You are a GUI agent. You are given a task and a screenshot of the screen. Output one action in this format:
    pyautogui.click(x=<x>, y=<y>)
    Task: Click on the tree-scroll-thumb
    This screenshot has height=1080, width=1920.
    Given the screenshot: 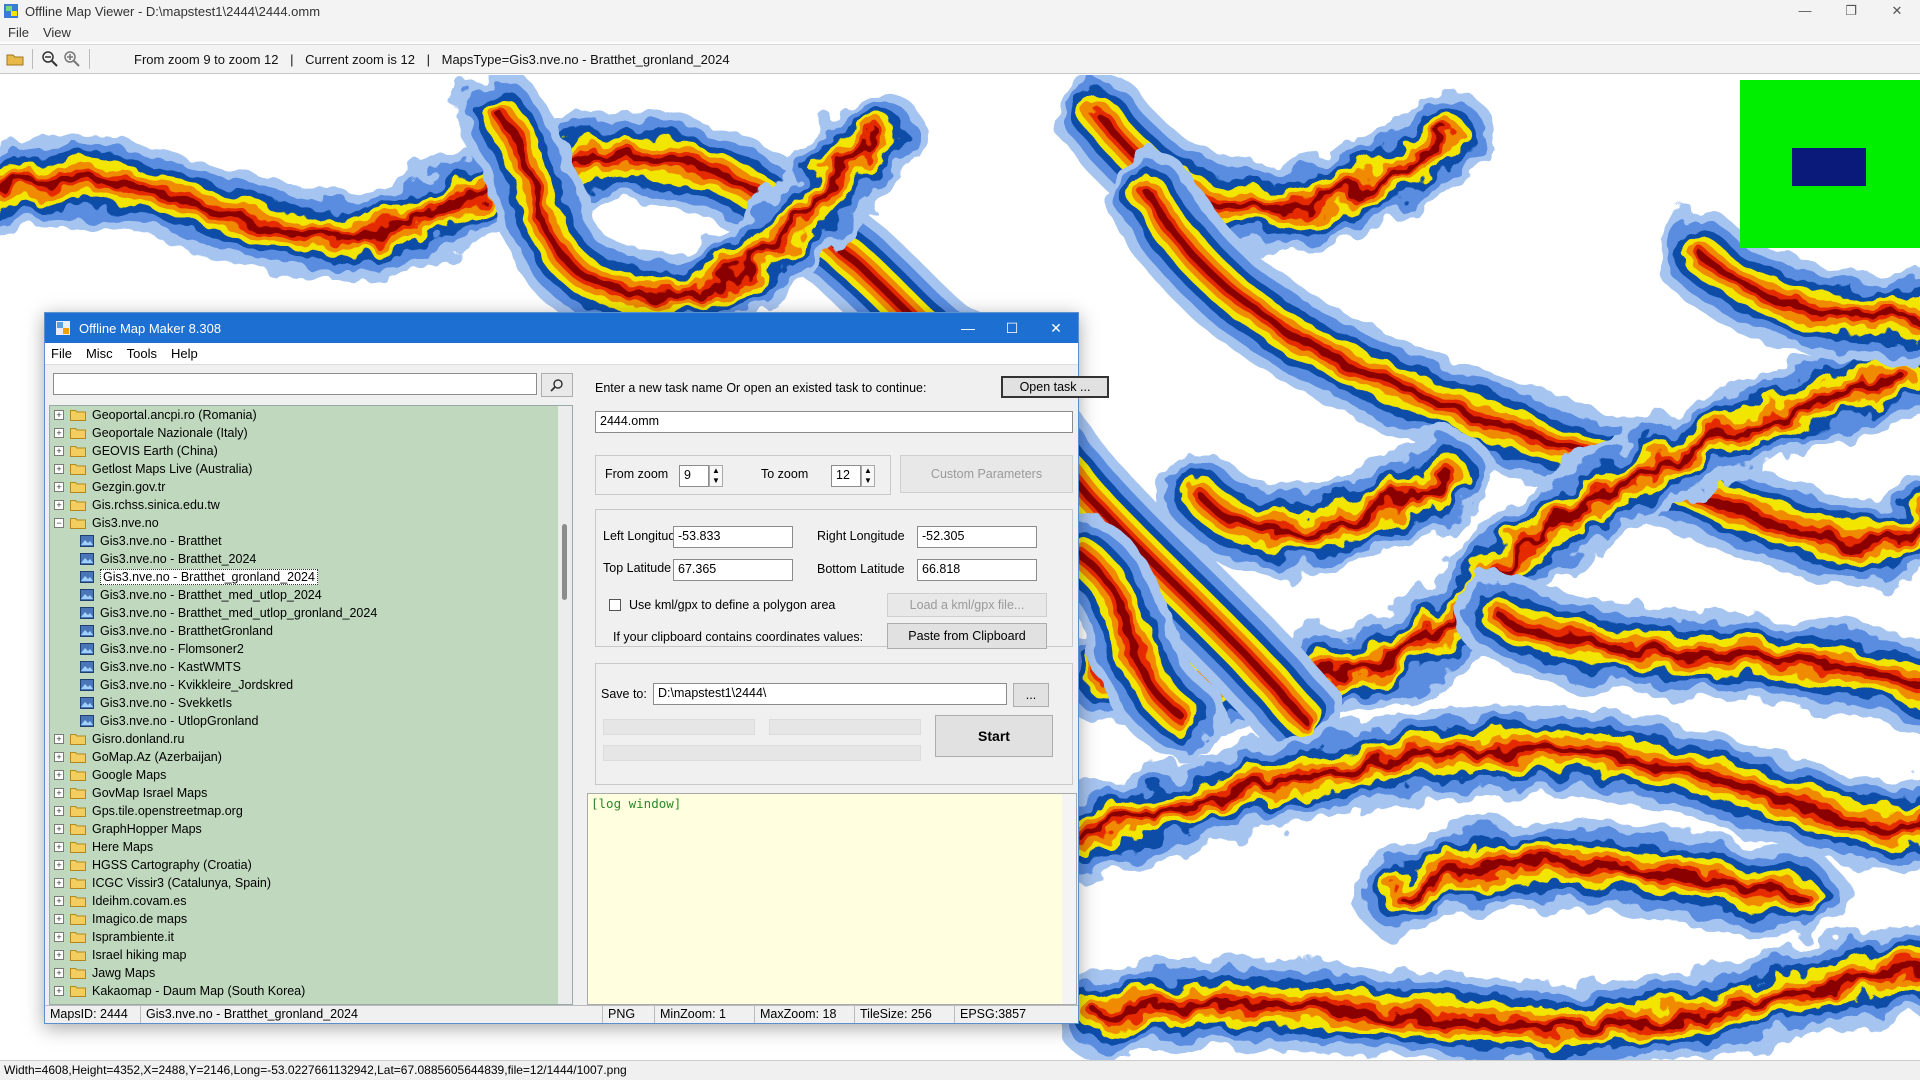 What is the action you would take?
    pyautogui.click(x=564, y=562)
    